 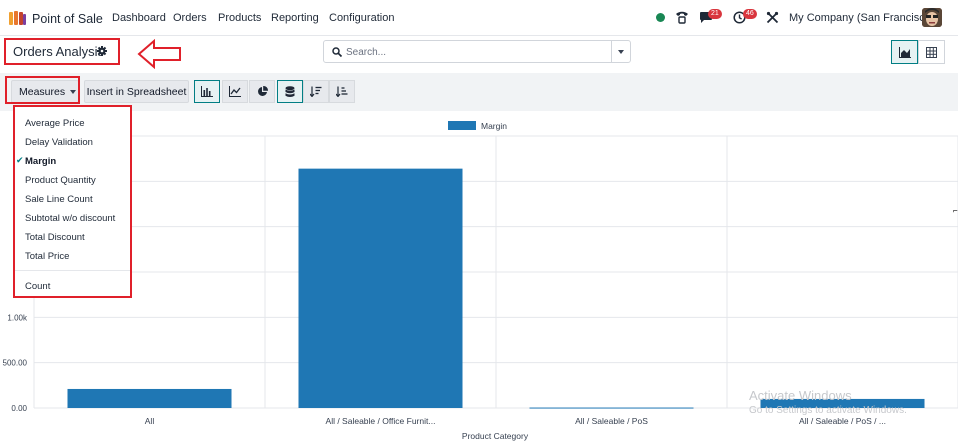 I want to click on bar-chart-icon, so click(x=207, y=91).